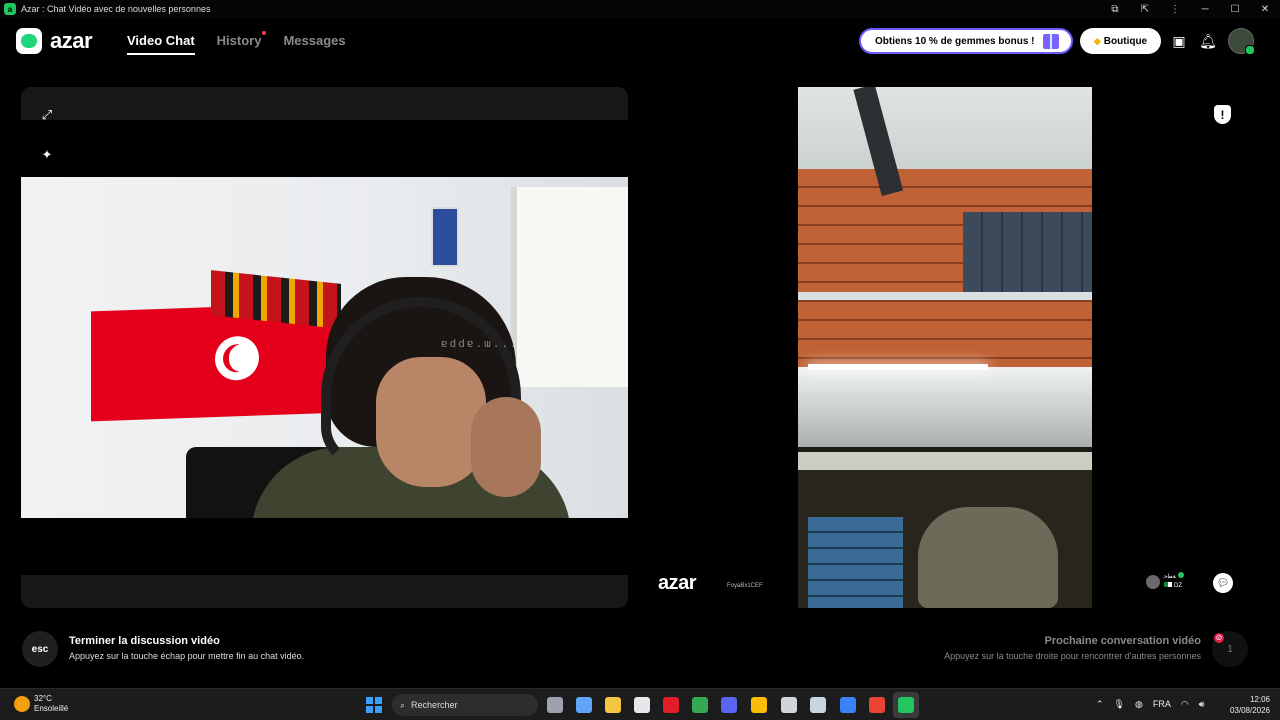 This screenshot has height=720, width=1280. What do you see at coordinates (677, 583) in the screenshot?
I see `azar-watermark: azar` at bounding box center [677, 583].